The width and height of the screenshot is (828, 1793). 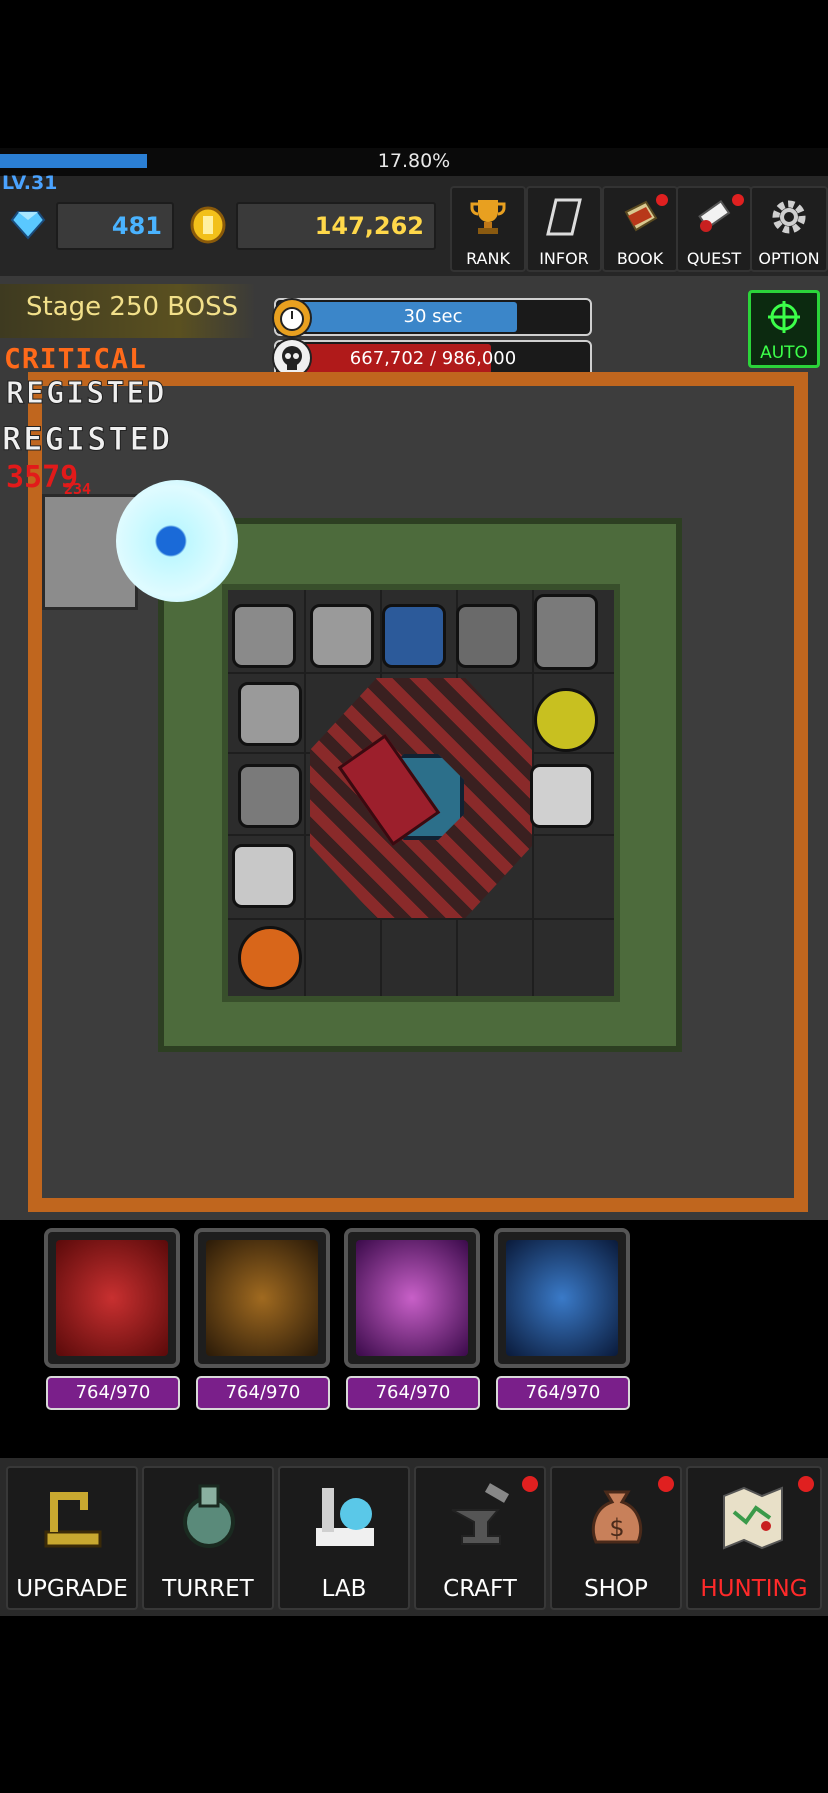 I want to click on turret-icon, so click(x=209, y=1517).